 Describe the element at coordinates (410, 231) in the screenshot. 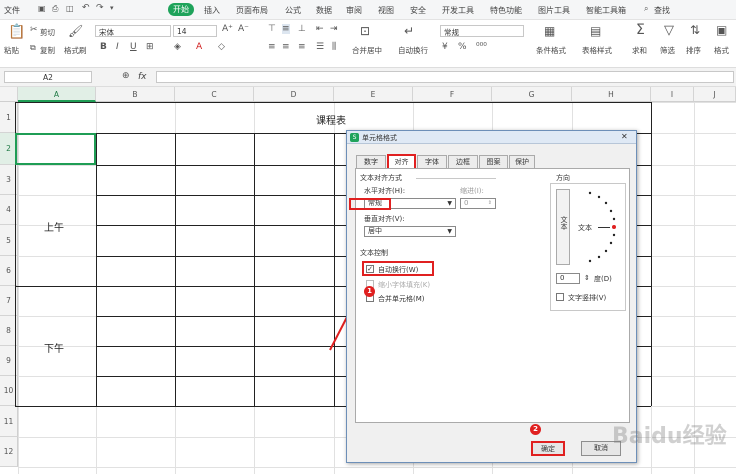

I see `vertical-align-select: 居中 ▼` at that location.